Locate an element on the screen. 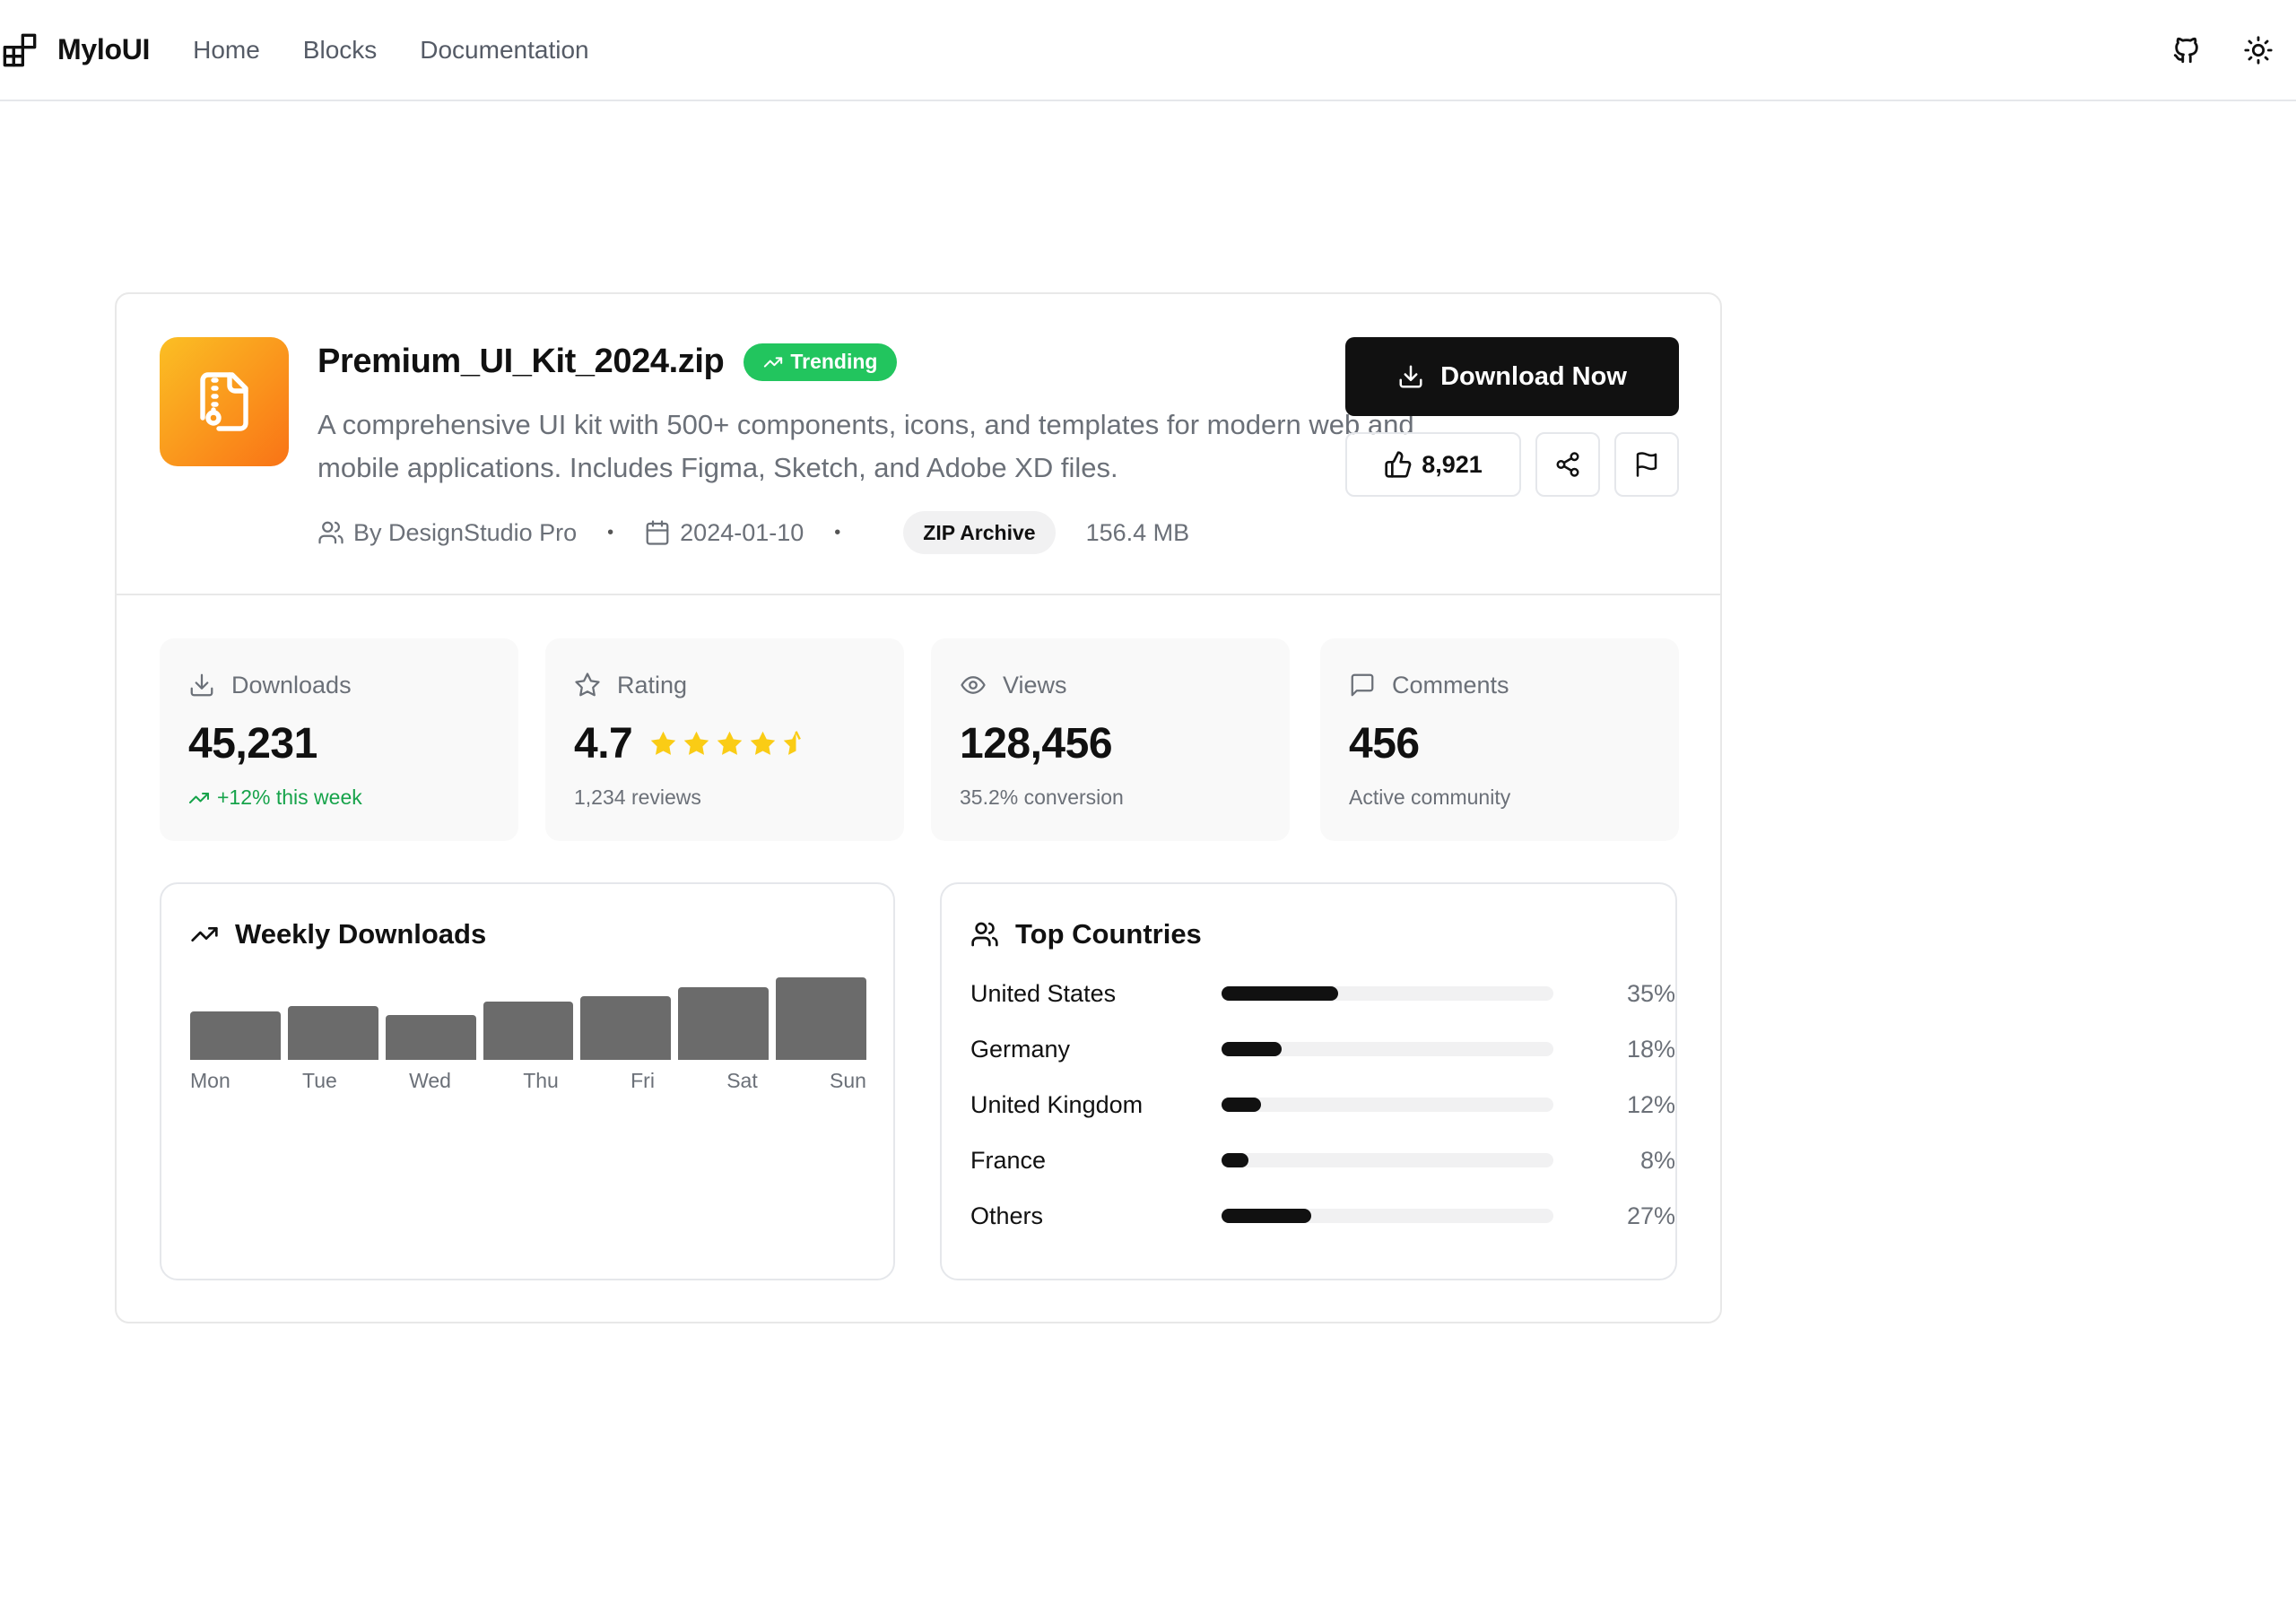 The width and height of the screenshot is (2296, 1614). stat-sub-downloads: +12% this week is located at coordinates (275, 797).